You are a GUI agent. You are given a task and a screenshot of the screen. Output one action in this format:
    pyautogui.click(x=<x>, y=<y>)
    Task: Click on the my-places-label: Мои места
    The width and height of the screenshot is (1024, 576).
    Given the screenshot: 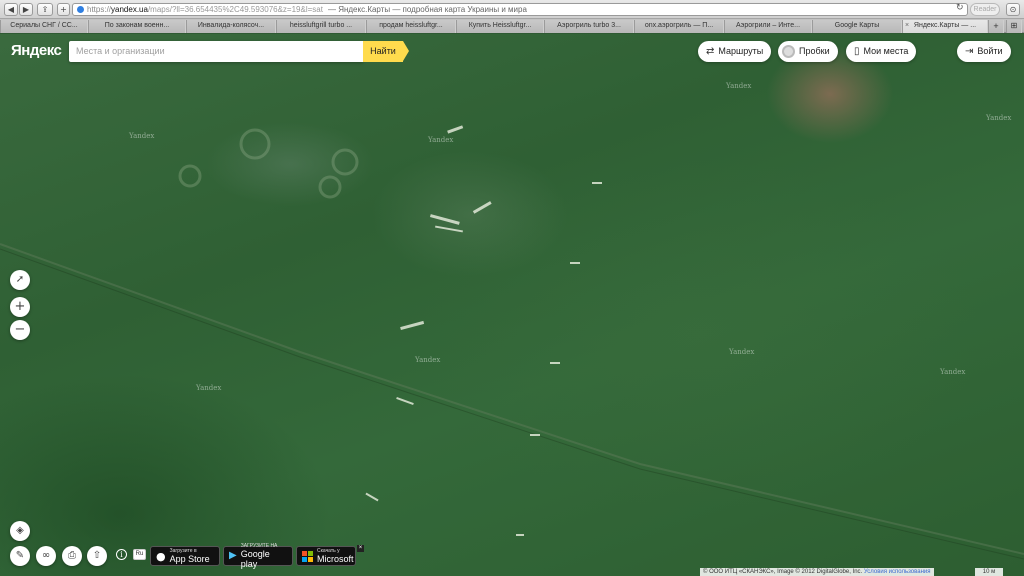 What is the action you would take?
    pyautogui.click(x=886, y=51)
    